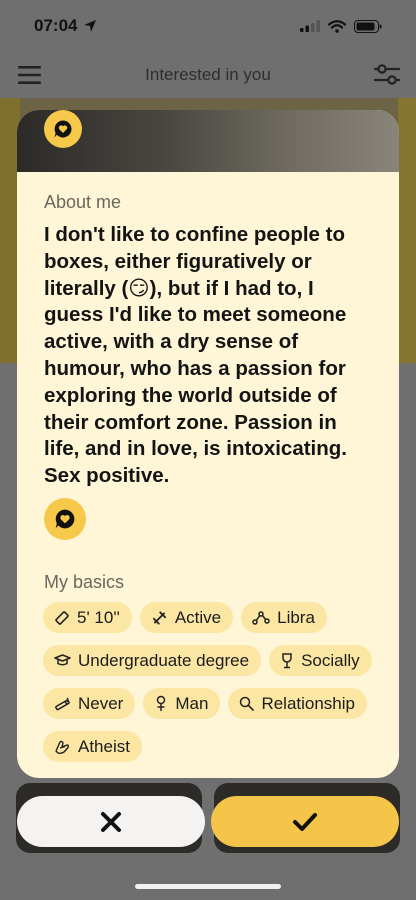 This screenshot has width=416, height=900. I want to click on chip-smoking: Never, so click(89, 703).